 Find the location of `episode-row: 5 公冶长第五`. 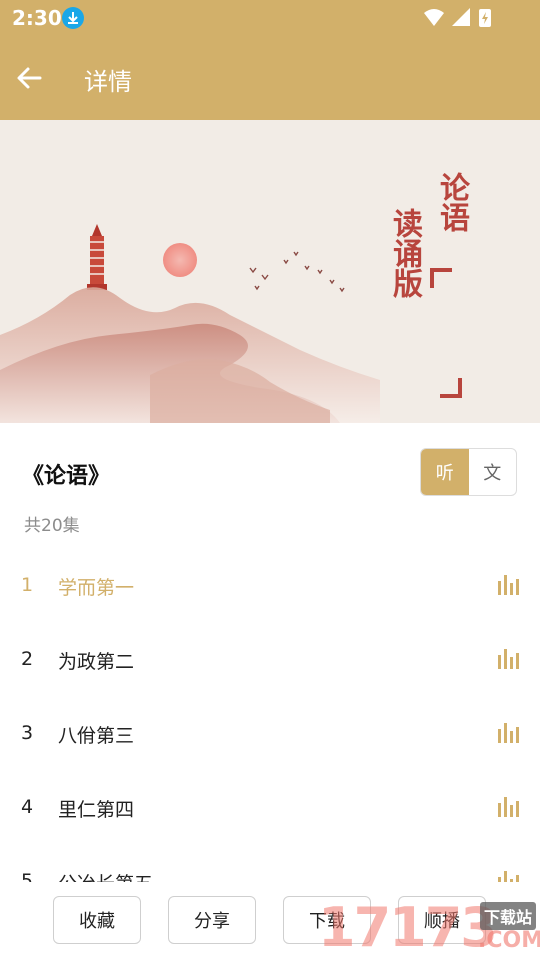

episode-row: 5 公冶长第五 is located at coordinates (270, 863).